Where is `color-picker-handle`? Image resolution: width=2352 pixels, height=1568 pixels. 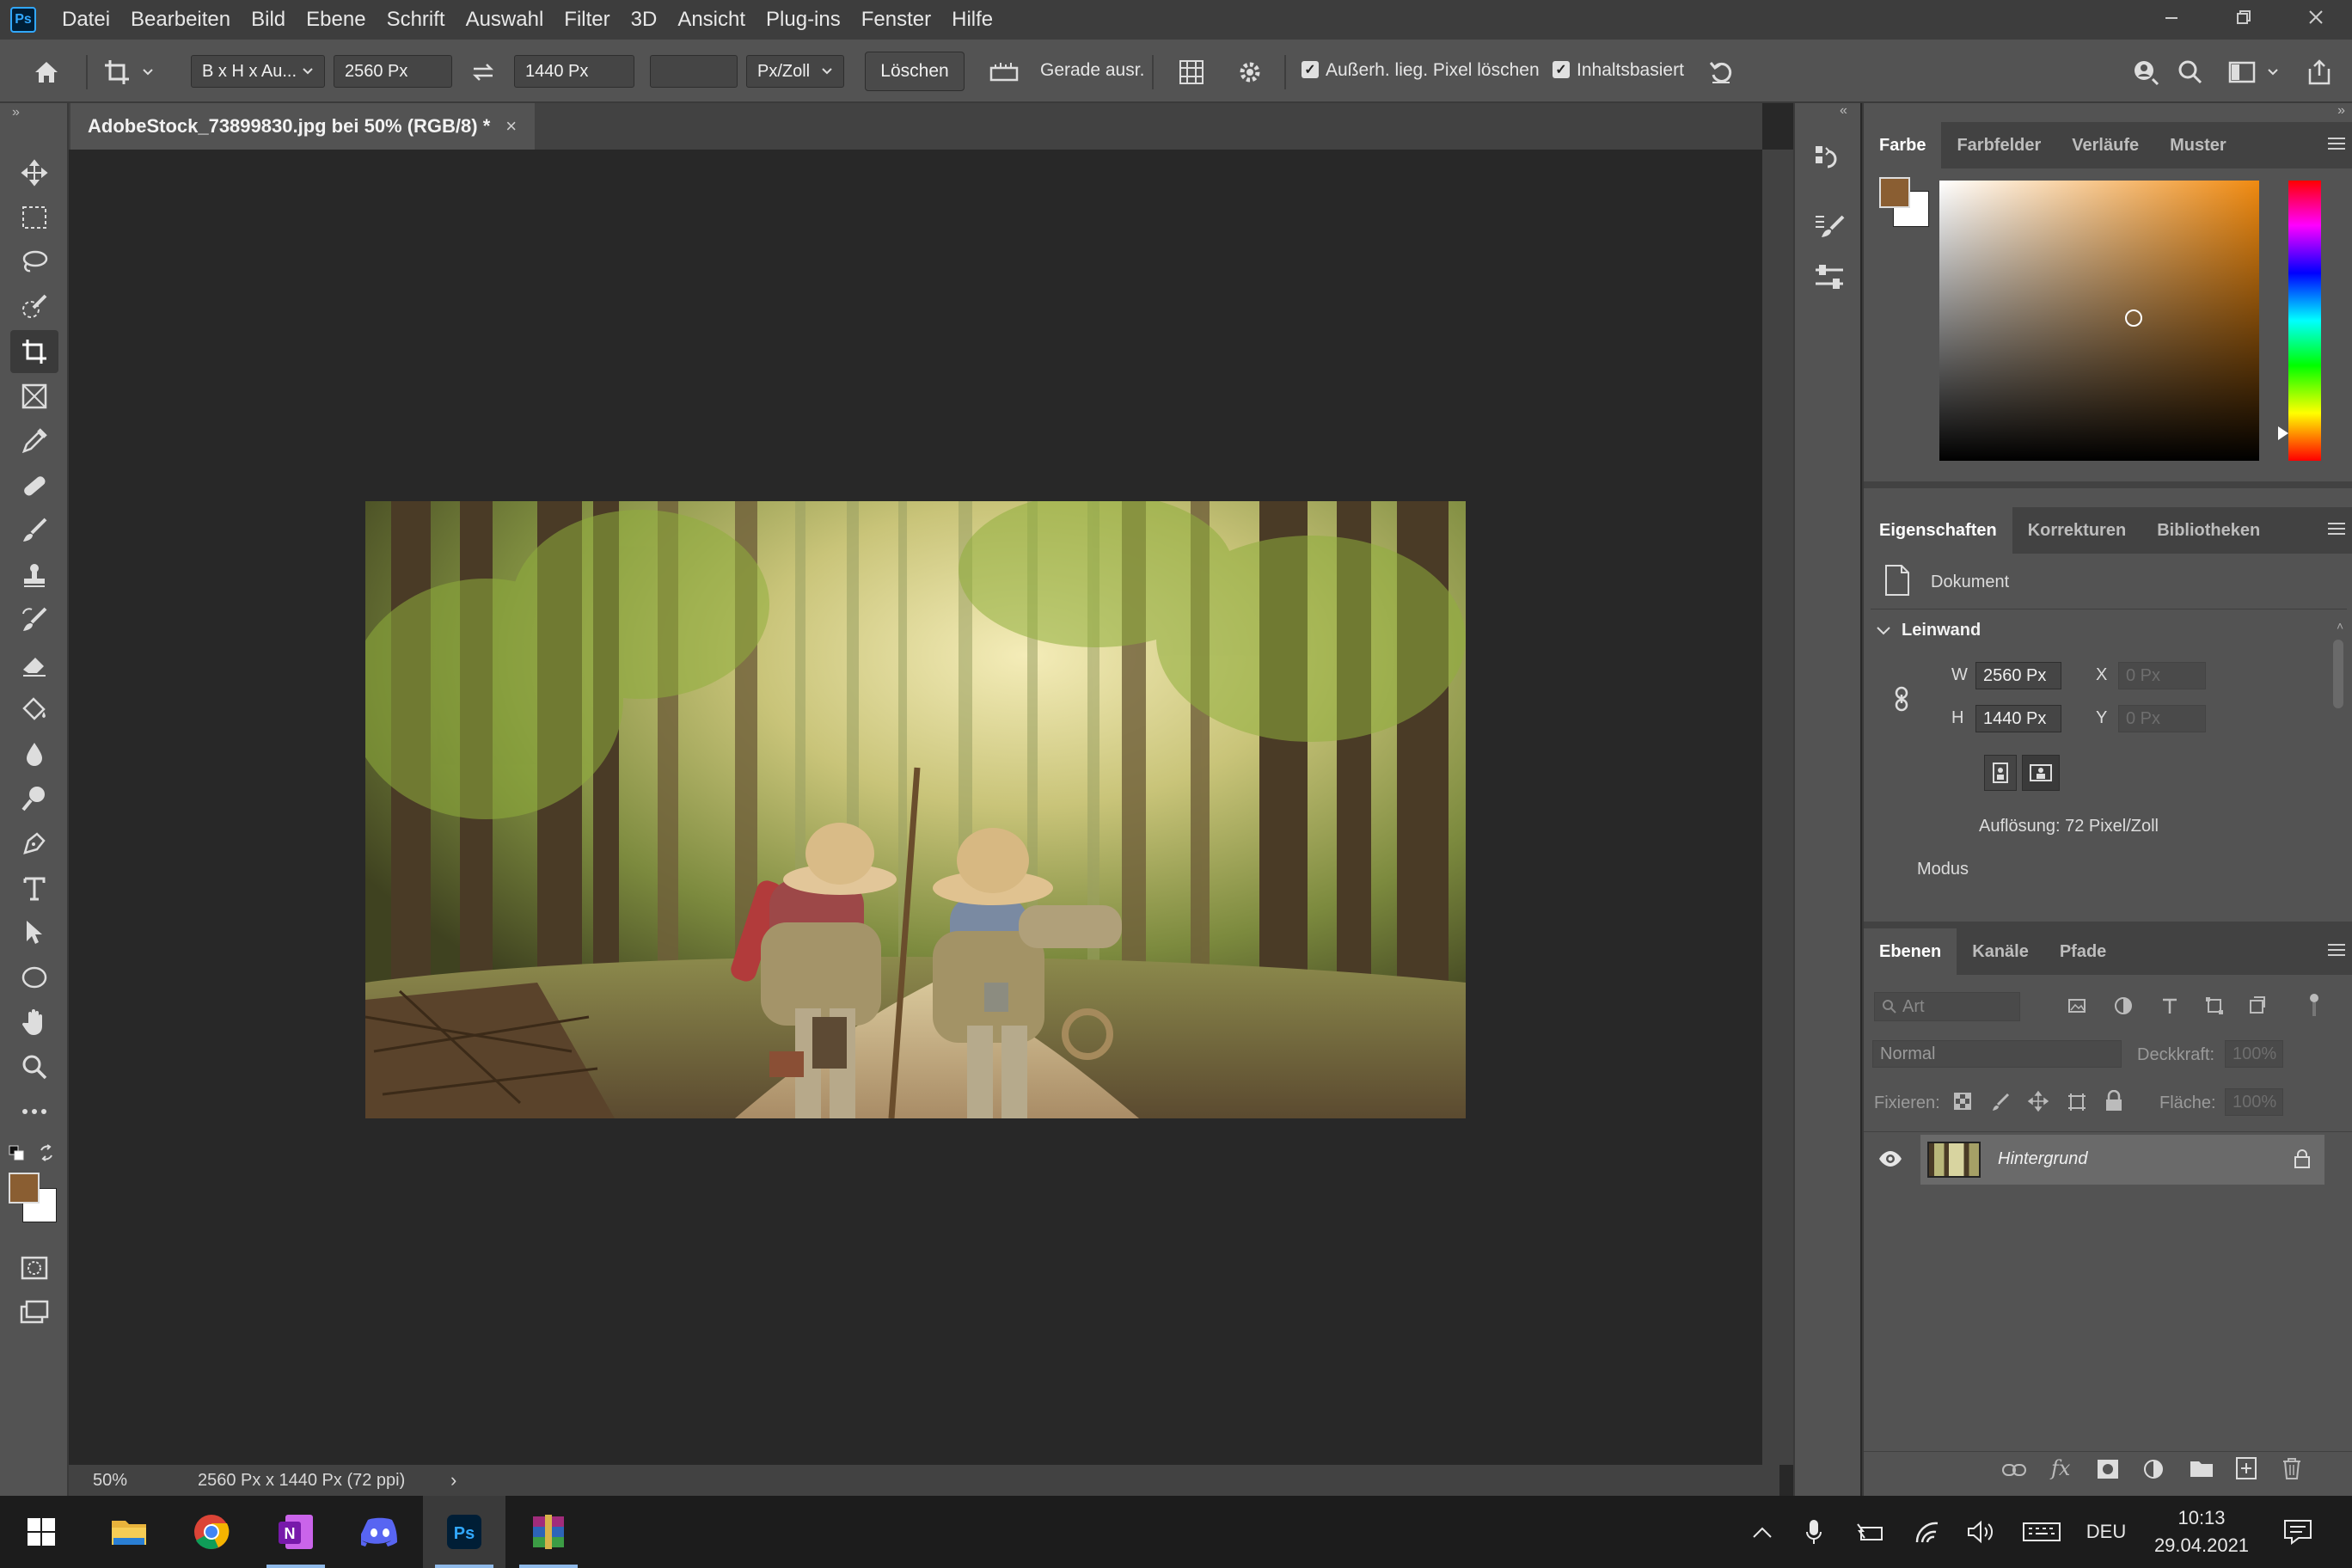 color-picker-handle is located at coordinates (2133, 318).